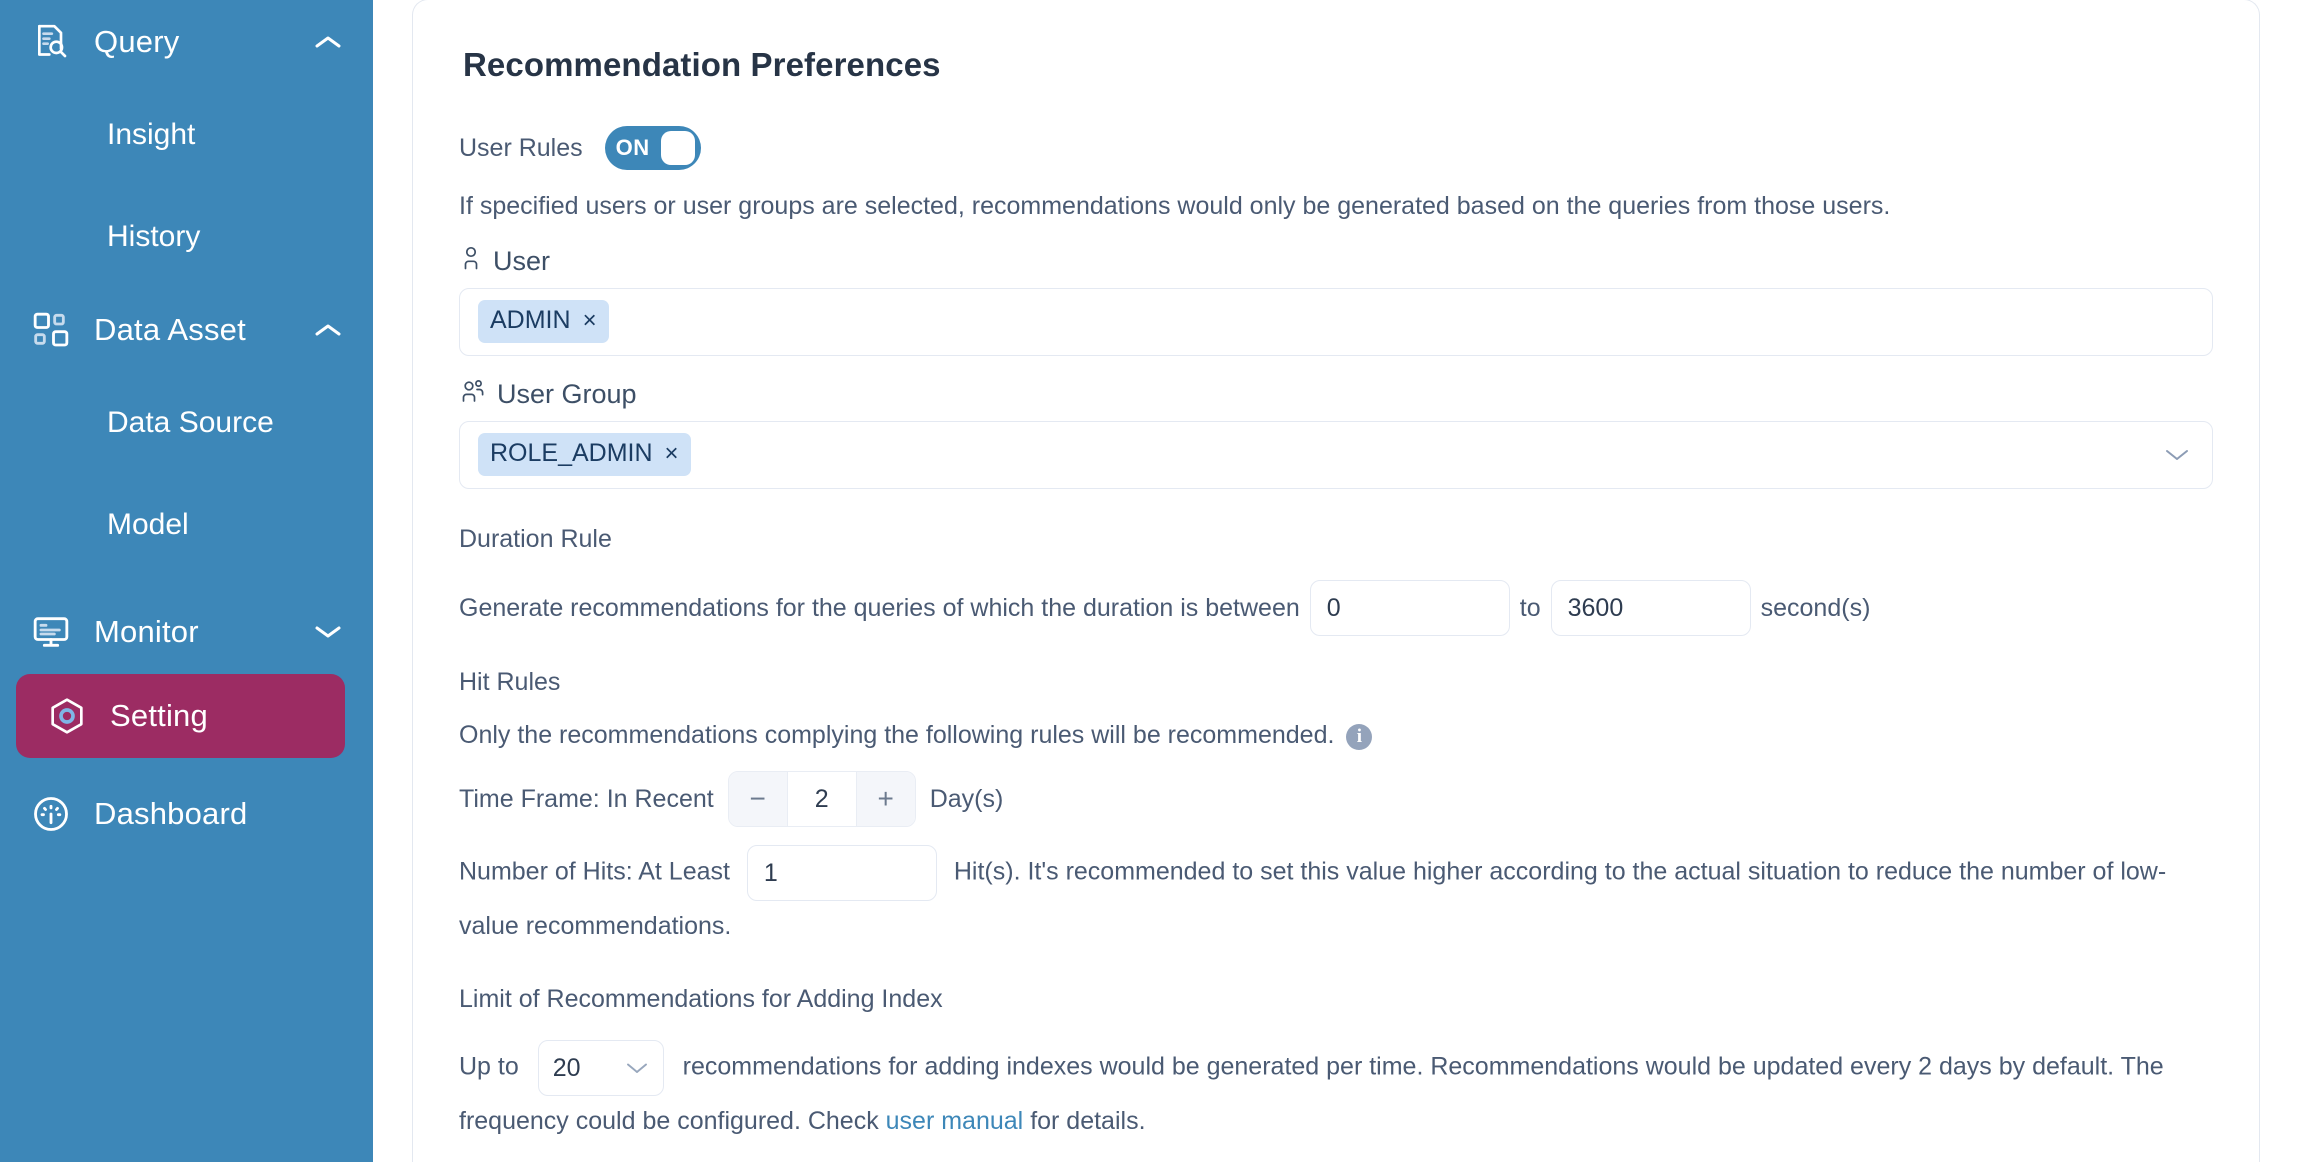 This screenshot has width=2300, height=1162. Describe the element at coordinates (51, 330) in the screenshot. I see `data-asset-blocks-icon` at that location.